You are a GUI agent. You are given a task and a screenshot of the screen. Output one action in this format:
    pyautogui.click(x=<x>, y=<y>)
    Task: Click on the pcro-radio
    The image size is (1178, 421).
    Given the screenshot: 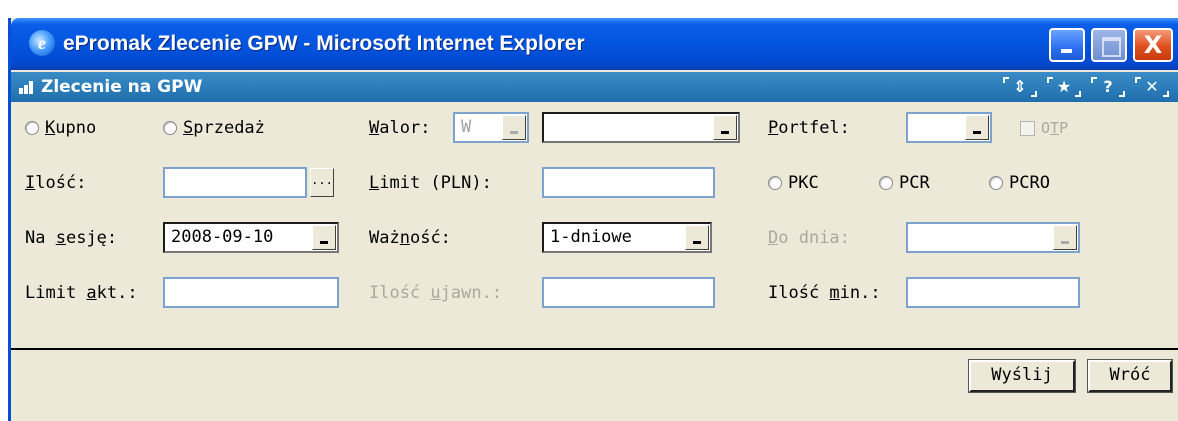 What is the action you would take?
    pyautogui.click(x=996, y=183)
    